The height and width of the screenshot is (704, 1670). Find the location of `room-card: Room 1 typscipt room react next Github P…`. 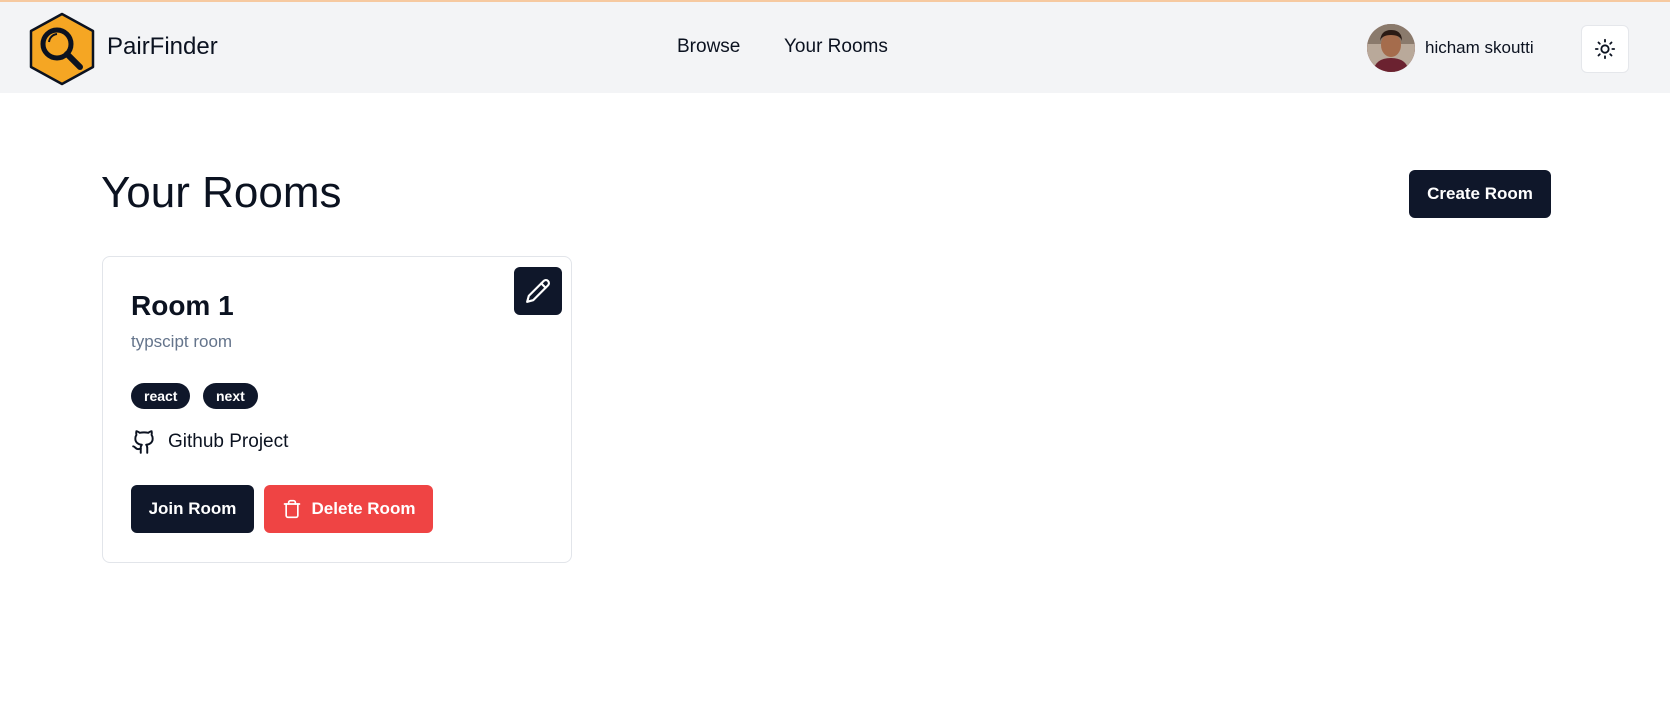

room-card: Room 1 typscipt room react next Github P… is located at coordinates (337, 409).